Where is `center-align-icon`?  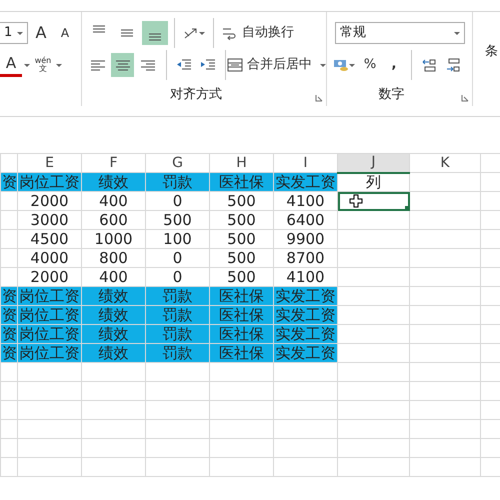 center-align-icon is located at coordinates (123, 65).